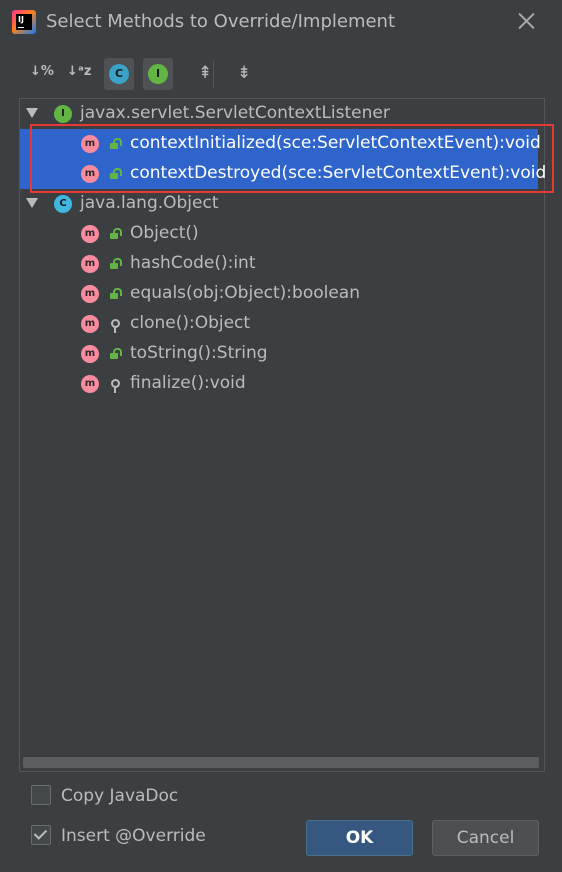 The image size is (562, 872). What do you see at coordinates (279, 204) in the screenshot?
I see `tree-group-row: C java.lang.Object` at bounding box center [279, 204].